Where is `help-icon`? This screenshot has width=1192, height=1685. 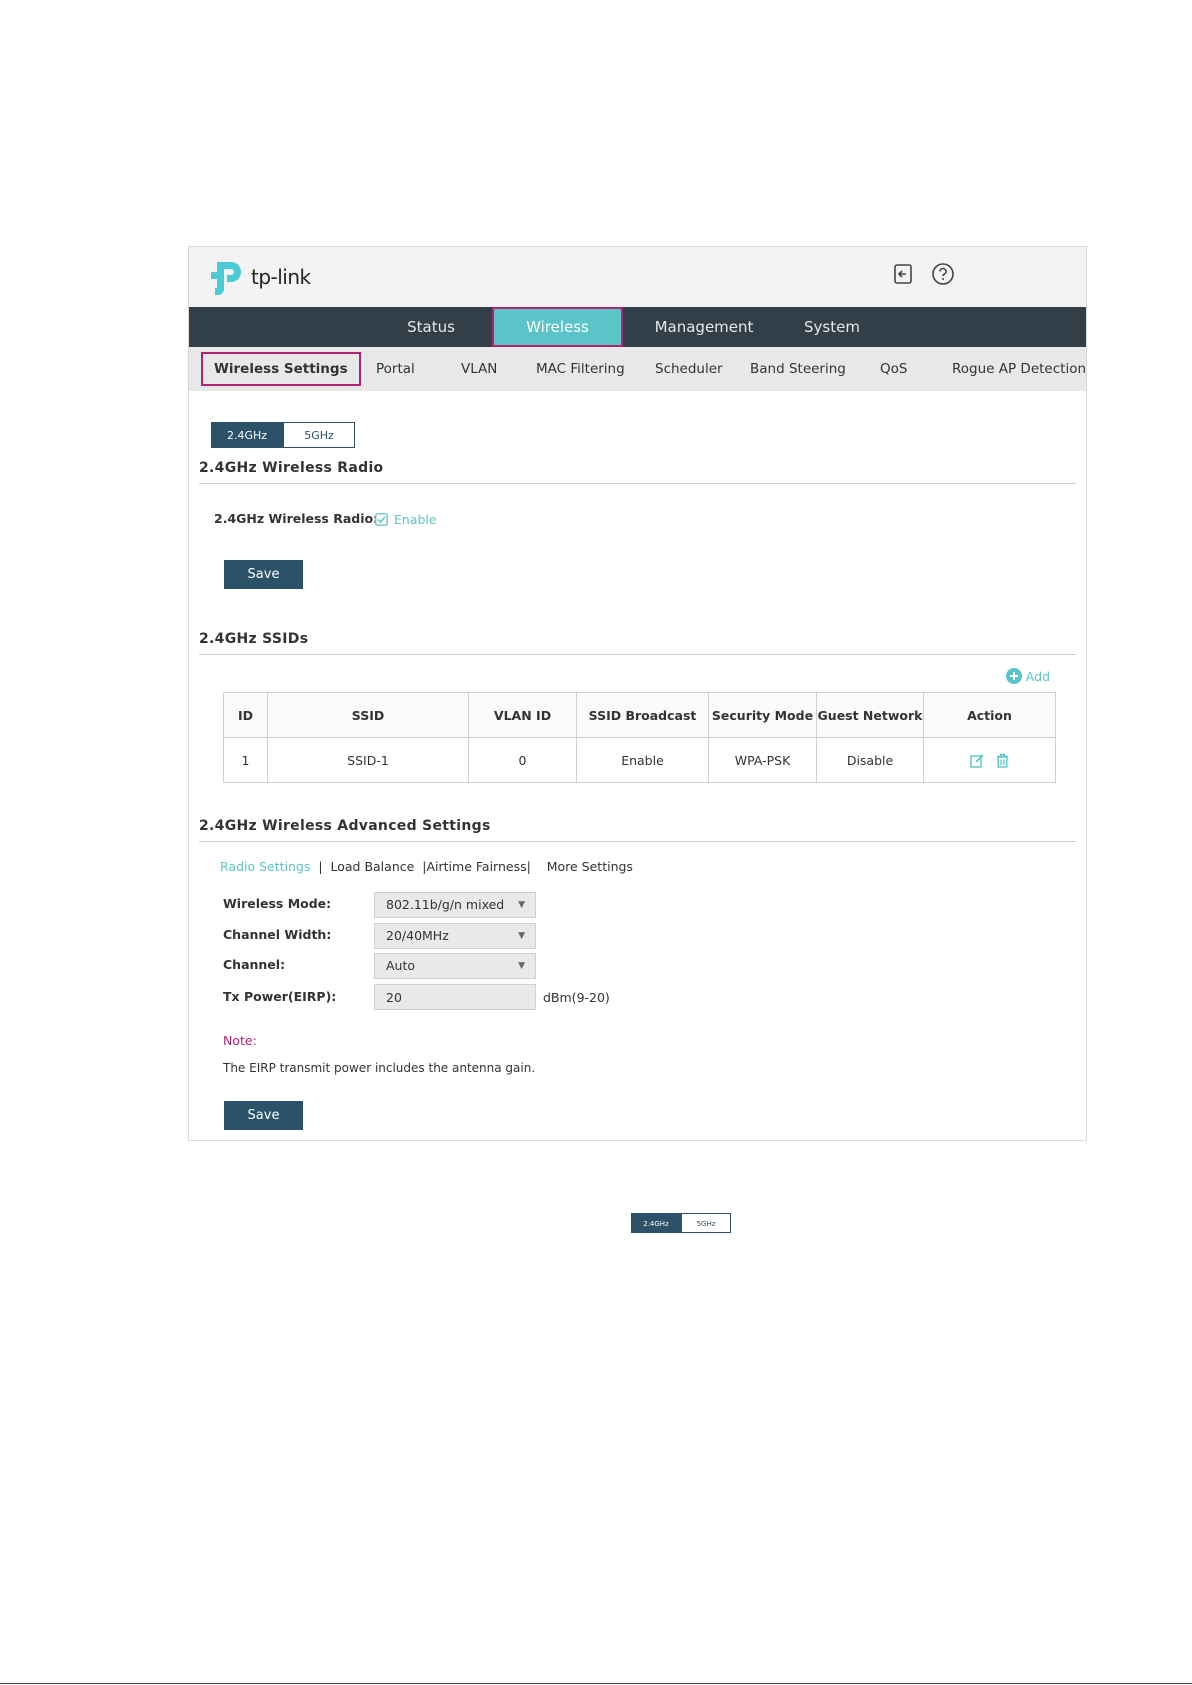
help-icon is located at coordinates (943, 274).